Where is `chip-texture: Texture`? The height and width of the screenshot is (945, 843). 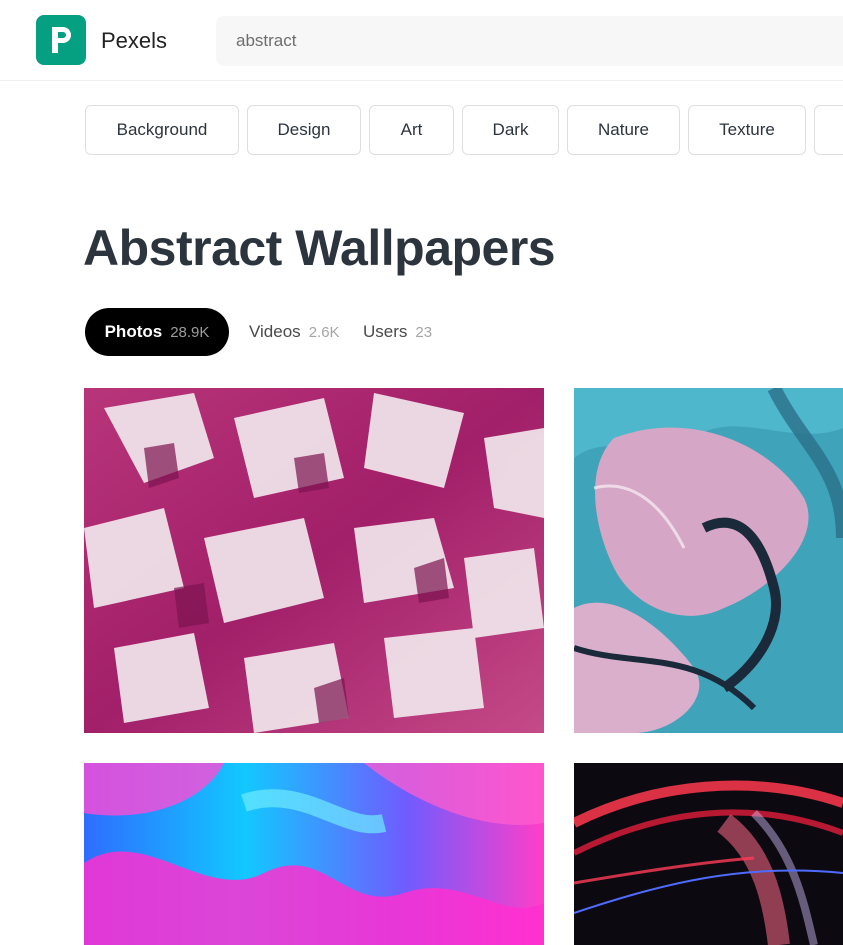
chip-texture: Texture is located at coordinates (747, 130).